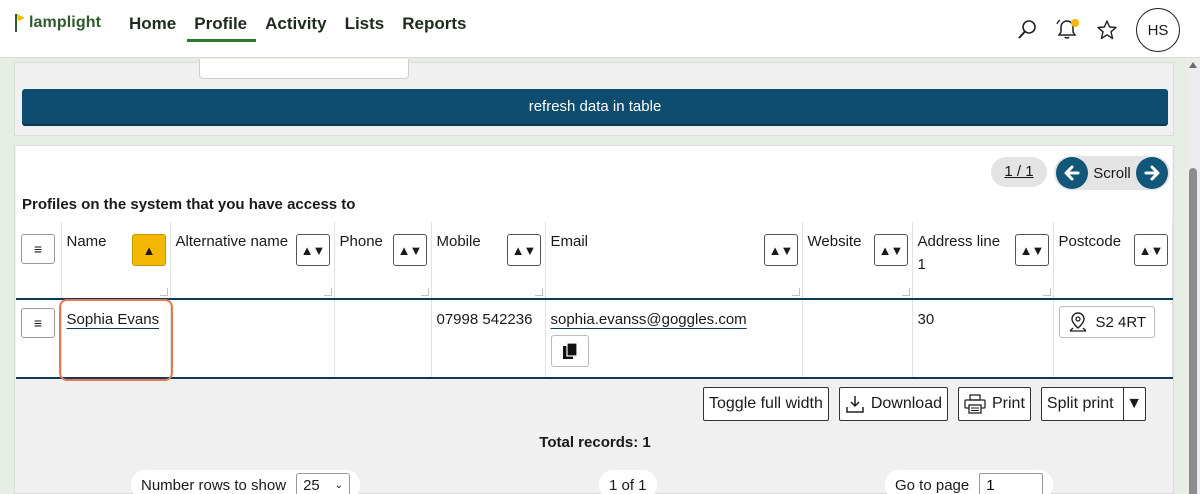  What do you see at coordinates (312, 250) in the screenshot?
I see `sort-alternative-name-button: ▲▼` at bounding box center [312, 250].